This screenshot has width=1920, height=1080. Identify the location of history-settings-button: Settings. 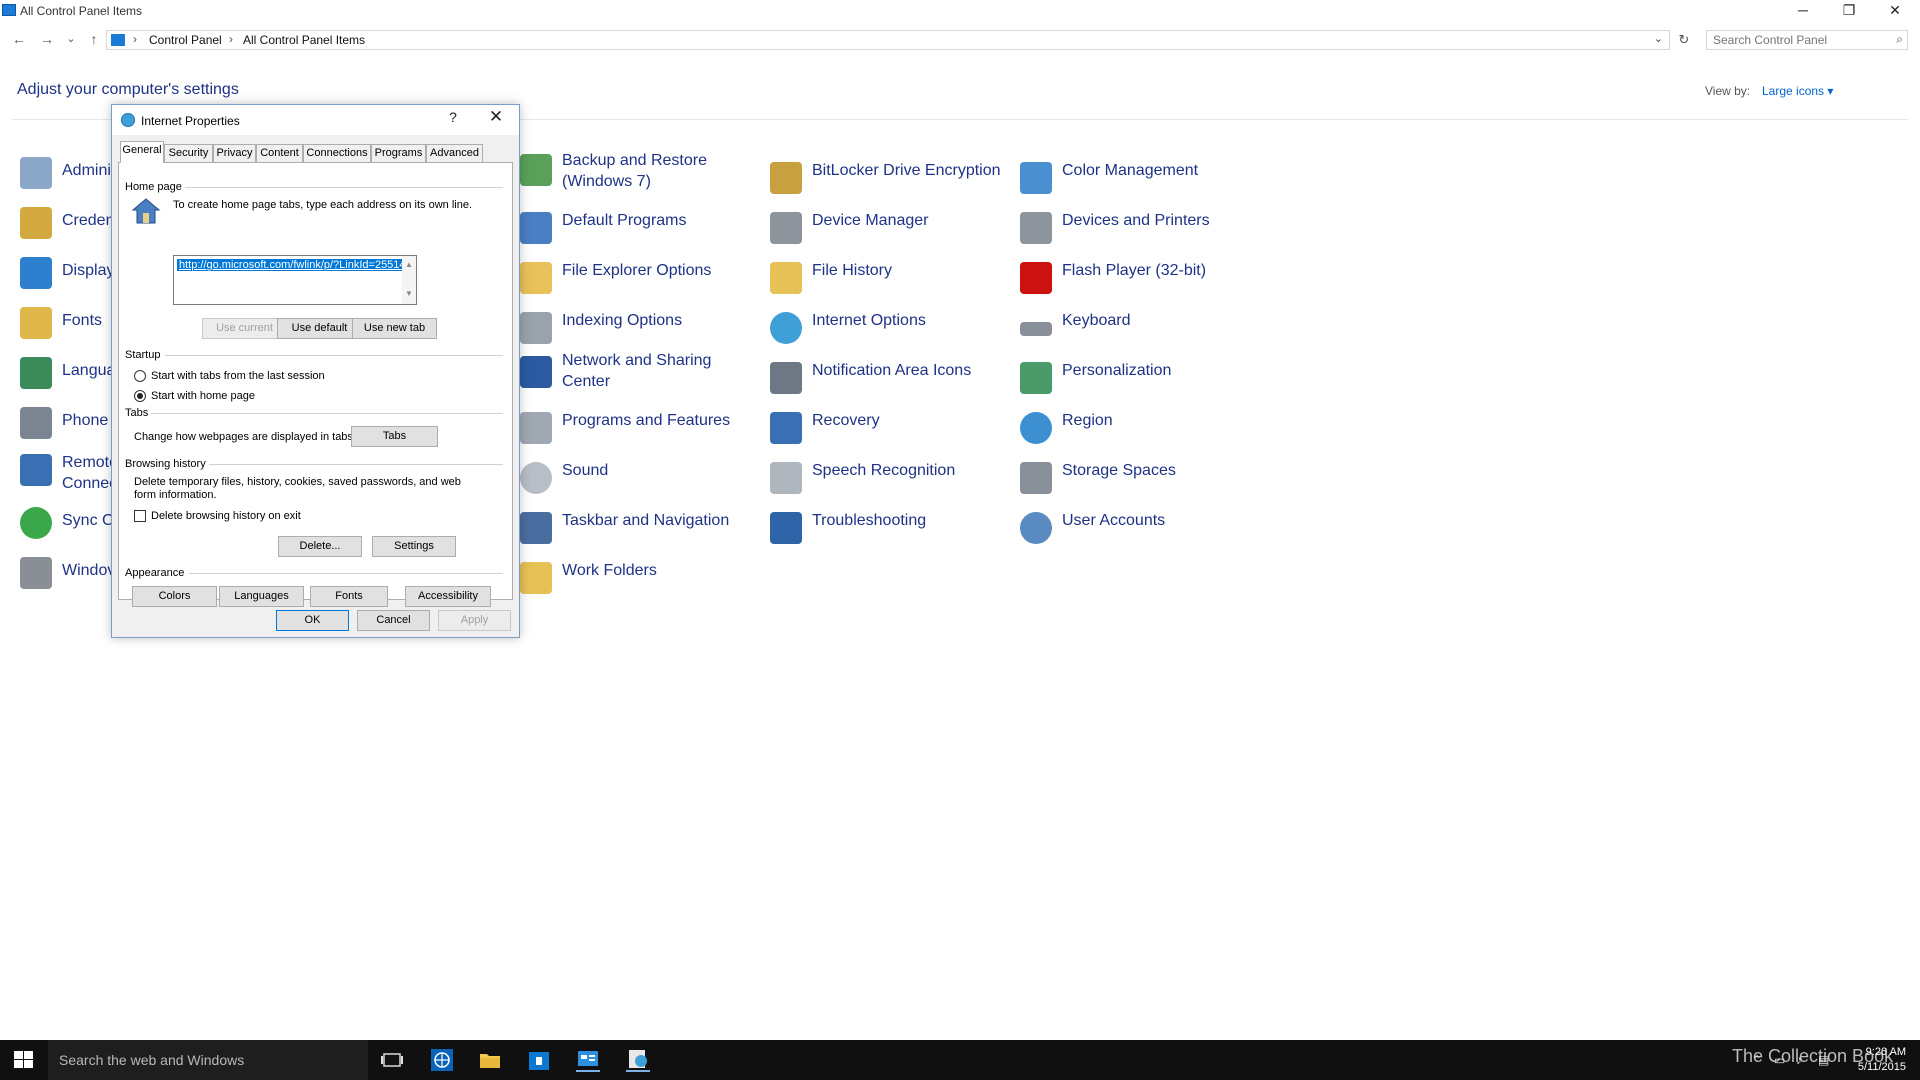
(414, 546).